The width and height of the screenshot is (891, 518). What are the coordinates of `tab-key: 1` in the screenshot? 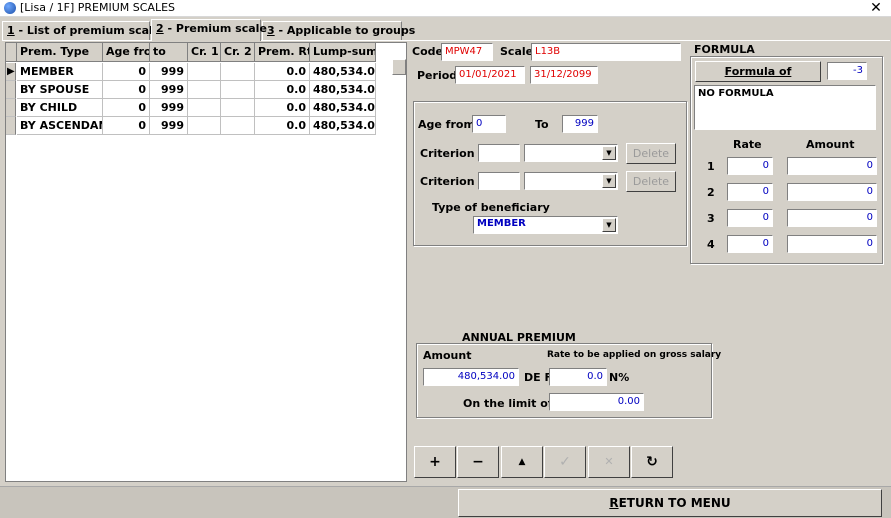 It's located at (11, 30).